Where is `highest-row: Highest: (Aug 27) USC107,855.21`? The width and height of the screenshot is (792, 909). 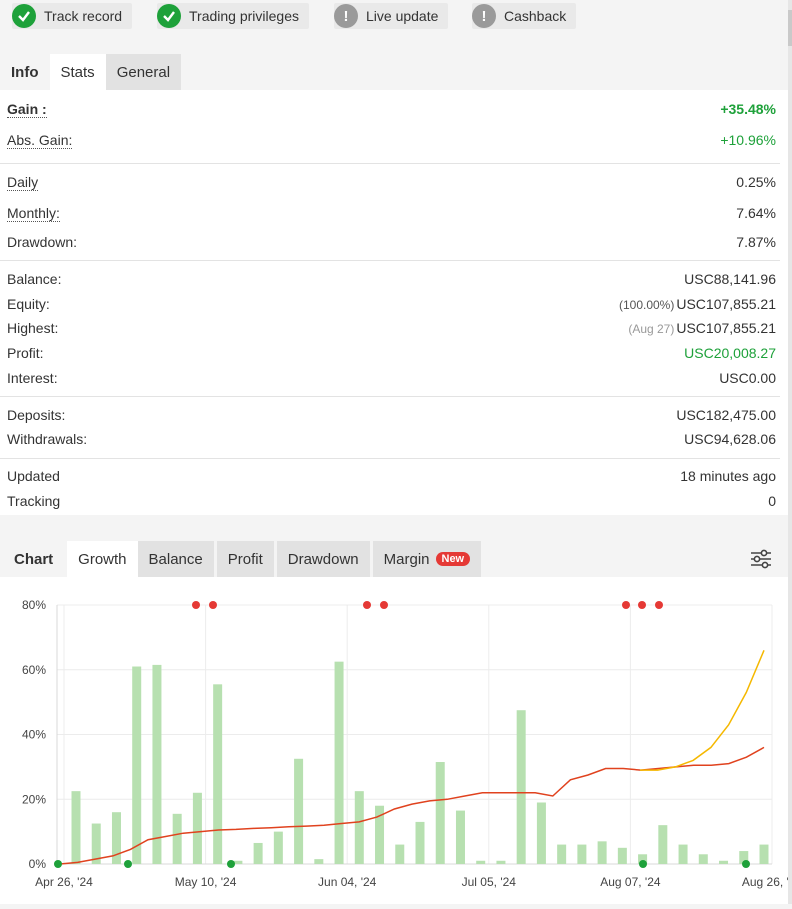
highest-row: Highest: (Aug 27) USC107,855.21 is located at coordinates (391, 328).